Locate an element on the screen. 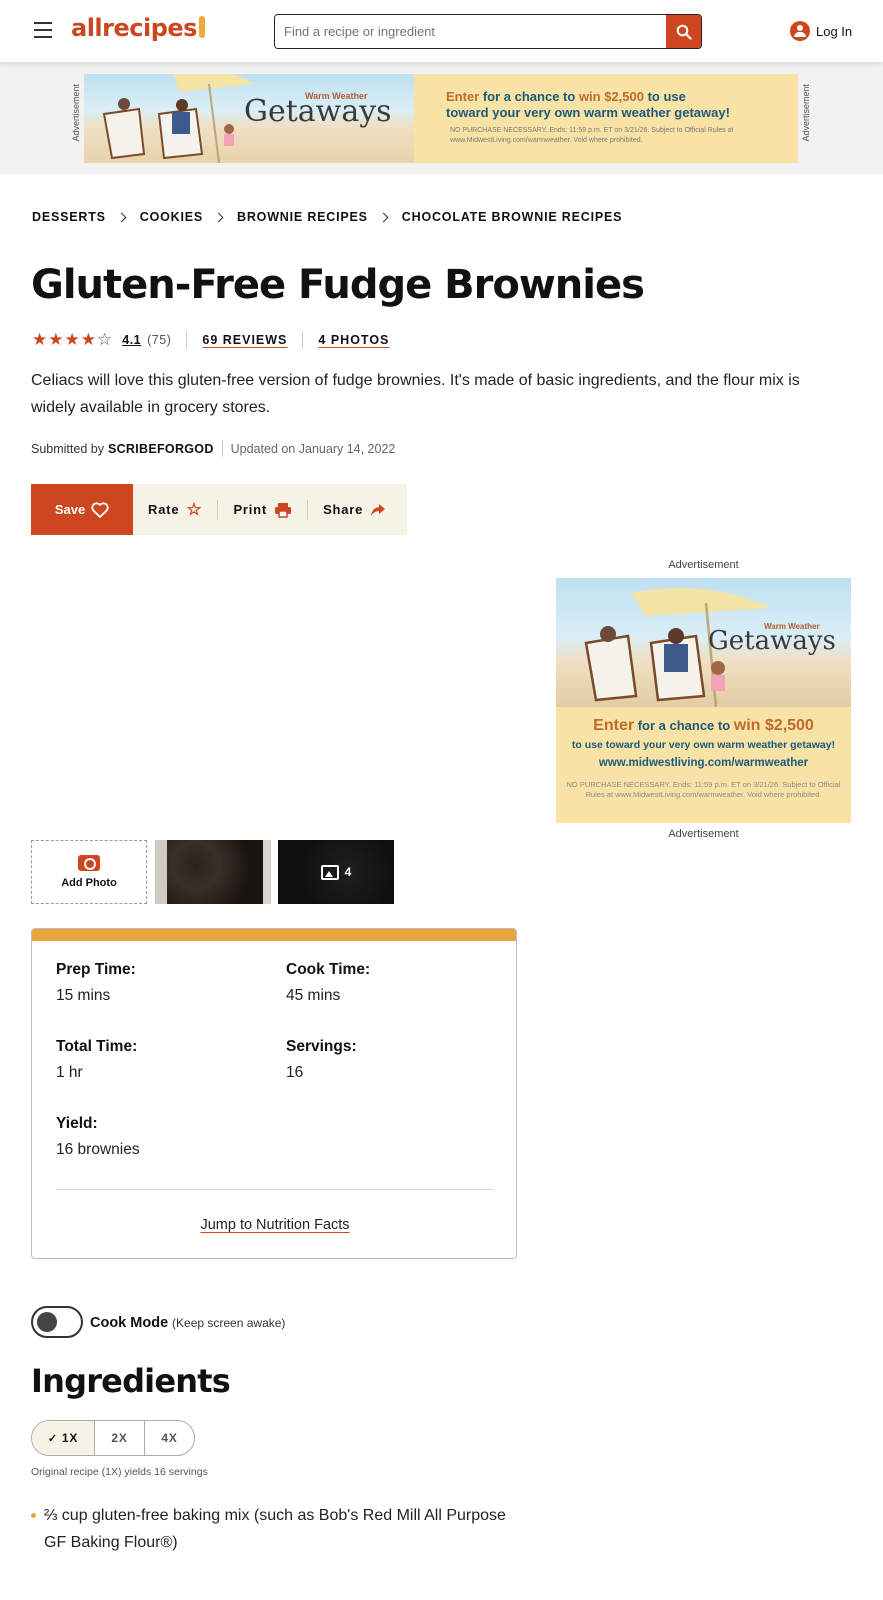 The image size is (883, 1600). ad-label-right: Advertisement is located at coordinates (806, 113).